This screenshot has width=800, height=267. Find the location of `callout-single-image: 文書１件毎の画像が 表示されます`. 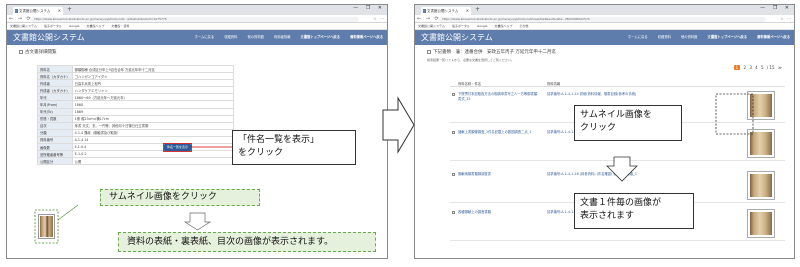

callout-single-image: 文書１件毎の画像が 表示されます is located at coordinates (634, 211).